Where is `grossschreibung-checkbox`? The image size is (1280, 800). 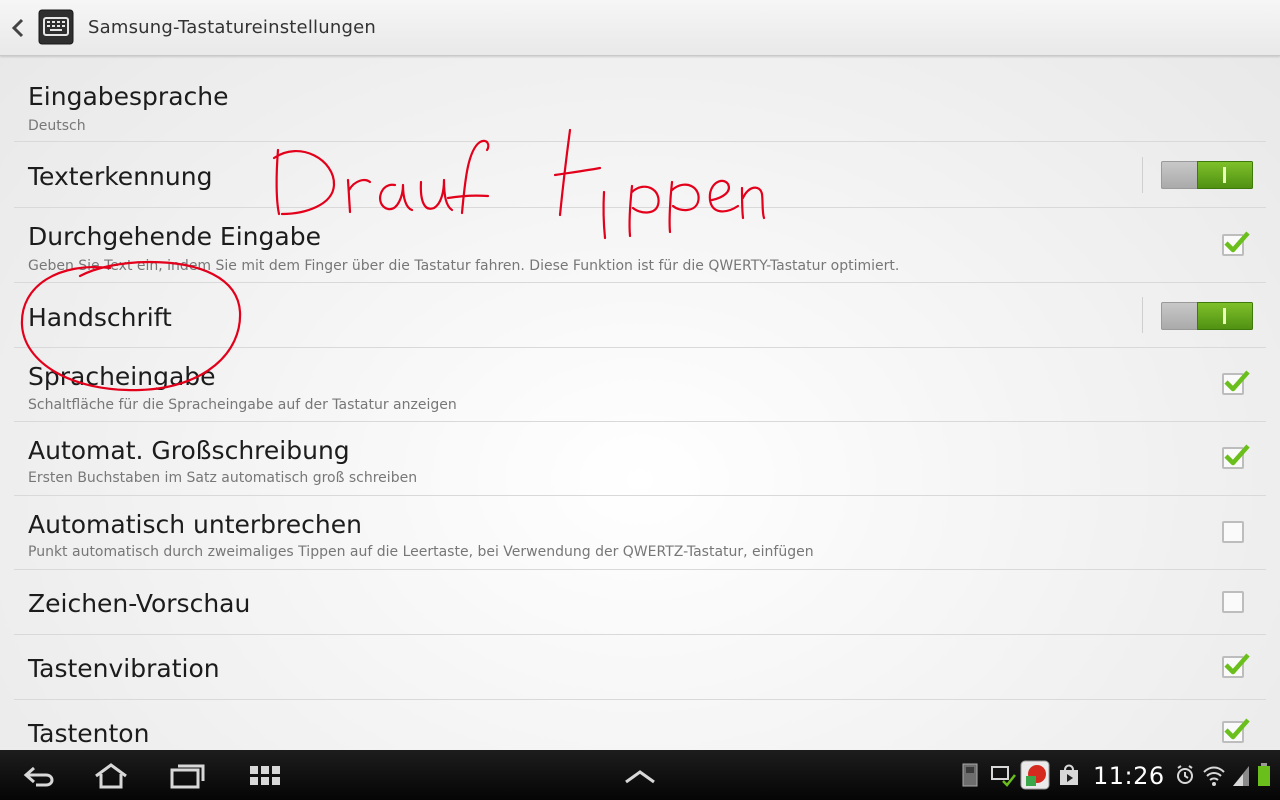 grossschreibung-checkbox is located at coordinates (1236, 456).